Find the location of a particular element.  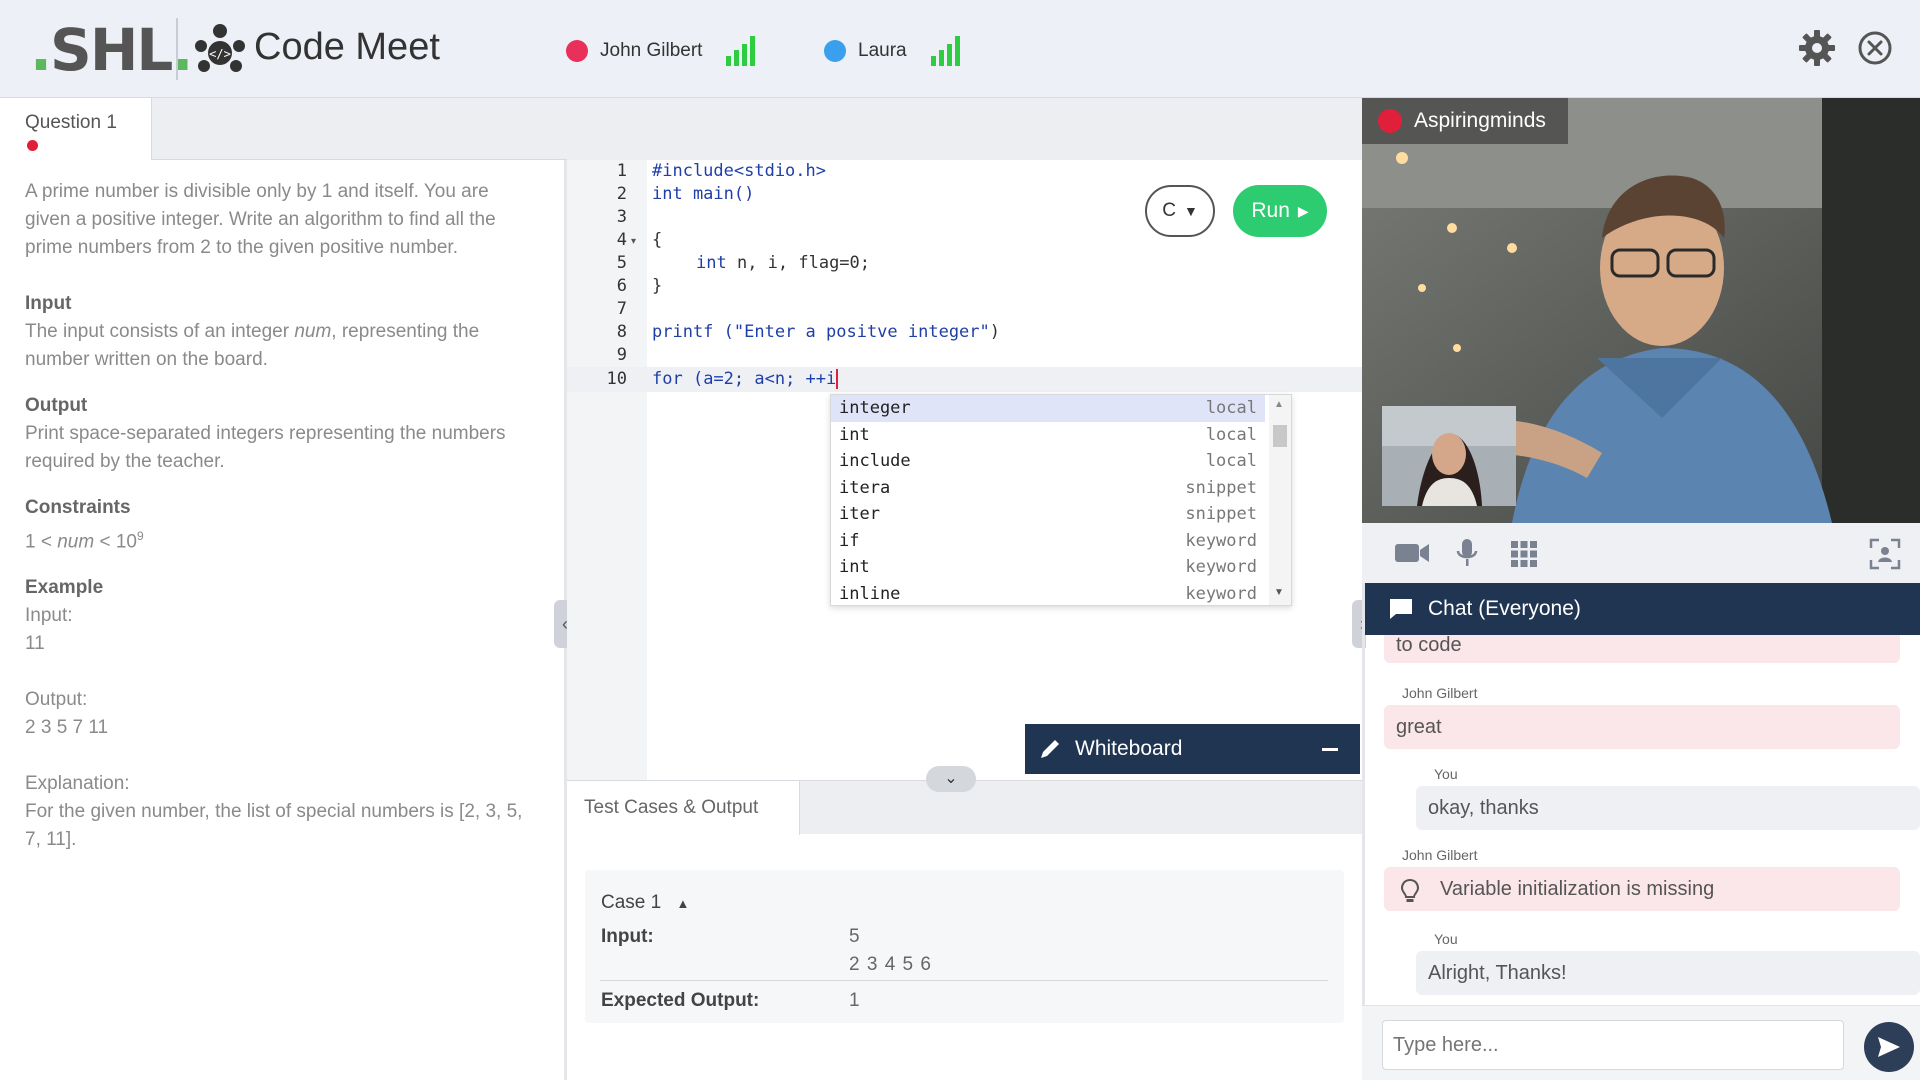

chat-title: Chat (Everyone) is located at coordinates (1504, 608).